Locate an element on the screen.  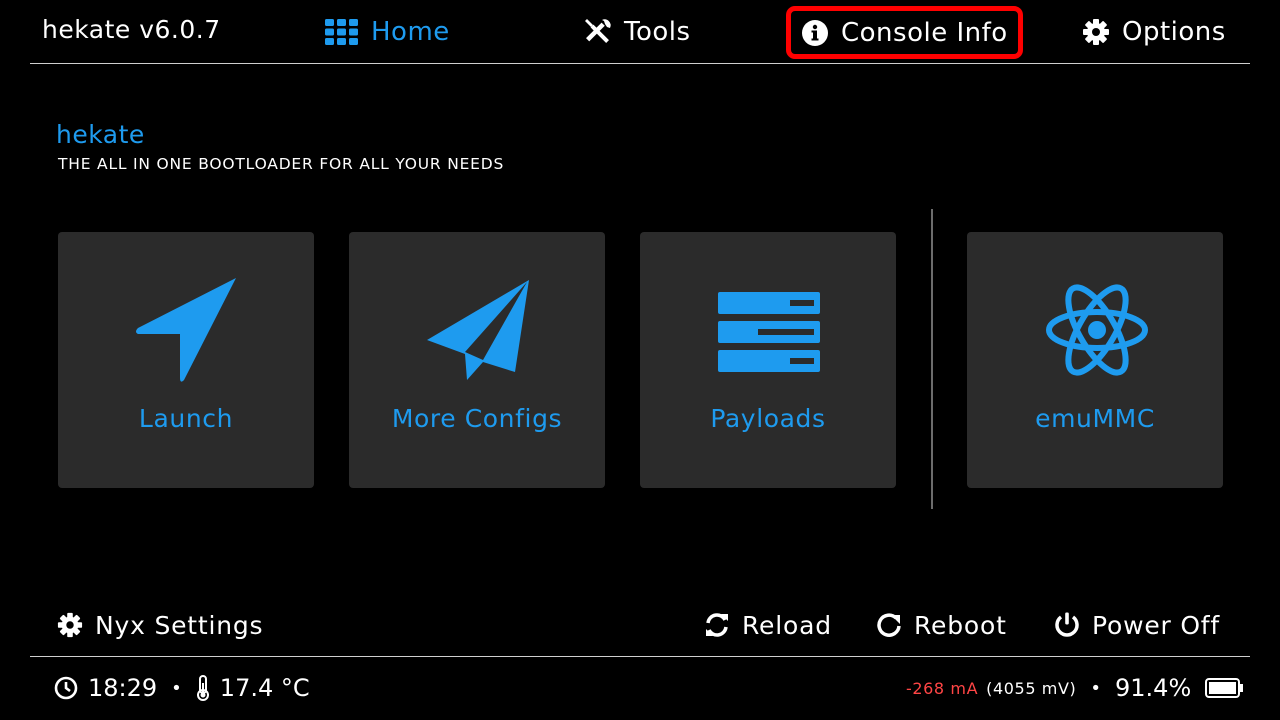
tab-options: Options is located at coordinates (1154, 32).